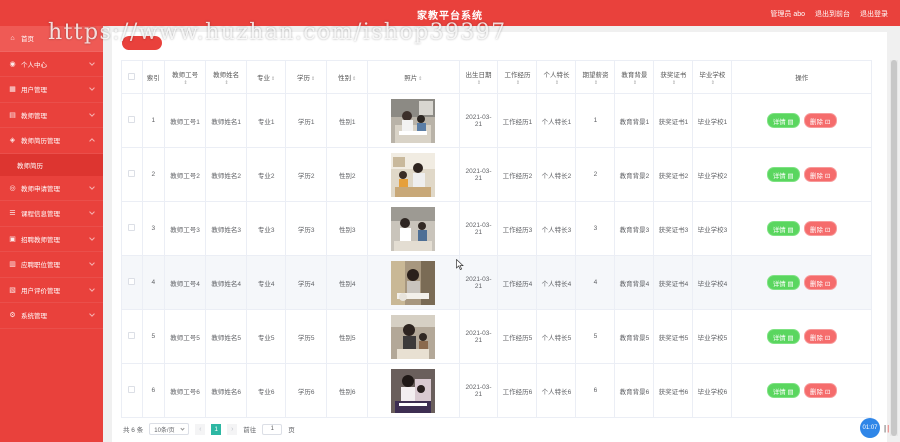 This screenshot has height=442, width=900. I want to click on teacher-name-cell: 教师姓名4, so click(226, 282).